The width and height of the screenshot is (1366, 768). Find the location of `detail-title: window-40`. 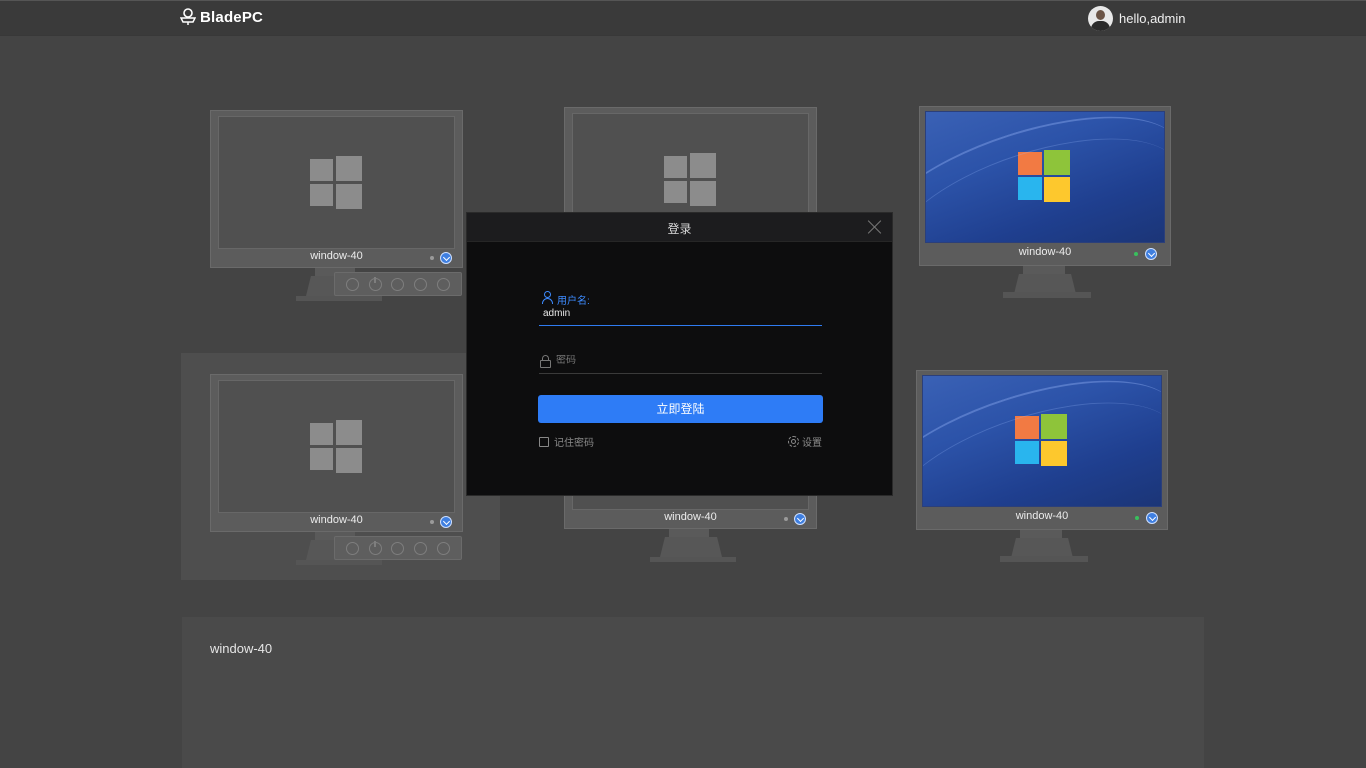

detail-title: window-40 is located at coordinates (241, 648).